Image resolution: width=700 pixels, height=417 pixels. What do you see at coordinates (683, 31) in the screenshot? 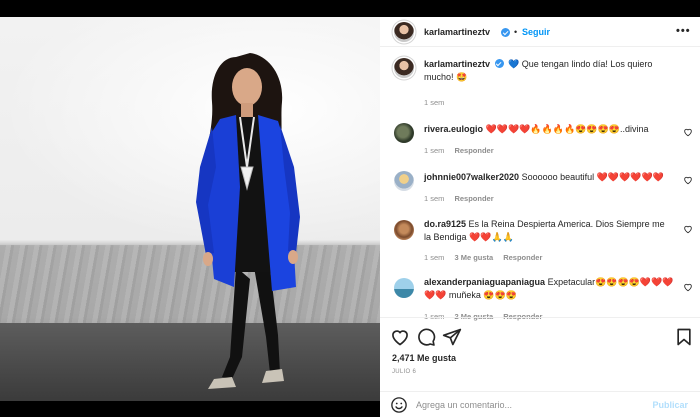
I see `more-icon: •••` at bounding box center [683, 31].